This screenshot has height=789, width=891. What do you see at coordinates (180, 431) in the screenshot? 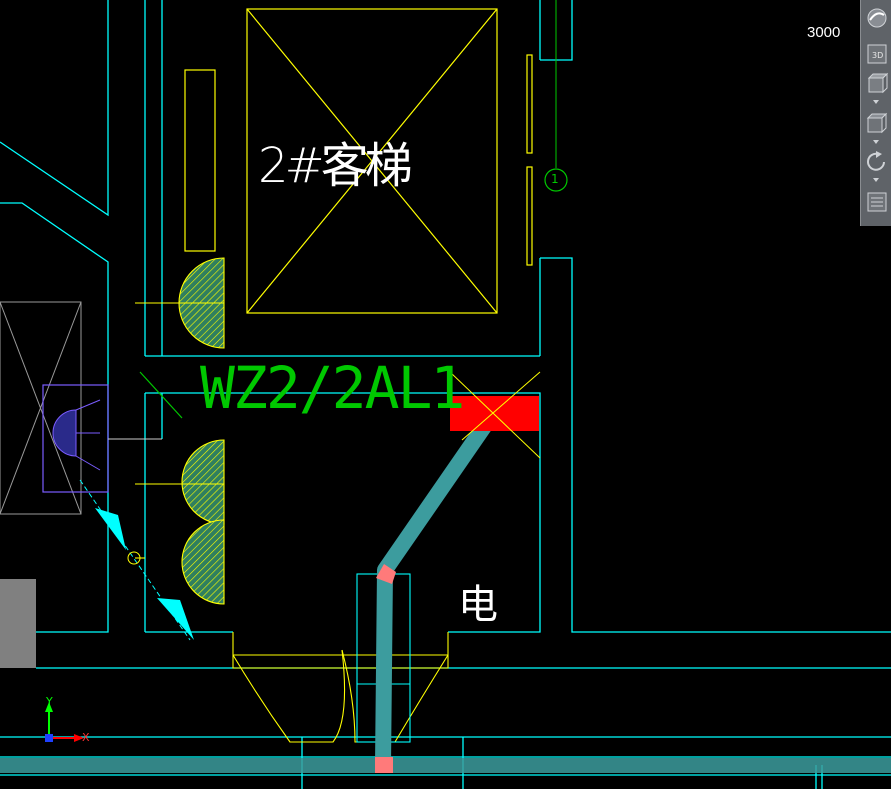
I see `door-swings` at bounding box center [180, 431].